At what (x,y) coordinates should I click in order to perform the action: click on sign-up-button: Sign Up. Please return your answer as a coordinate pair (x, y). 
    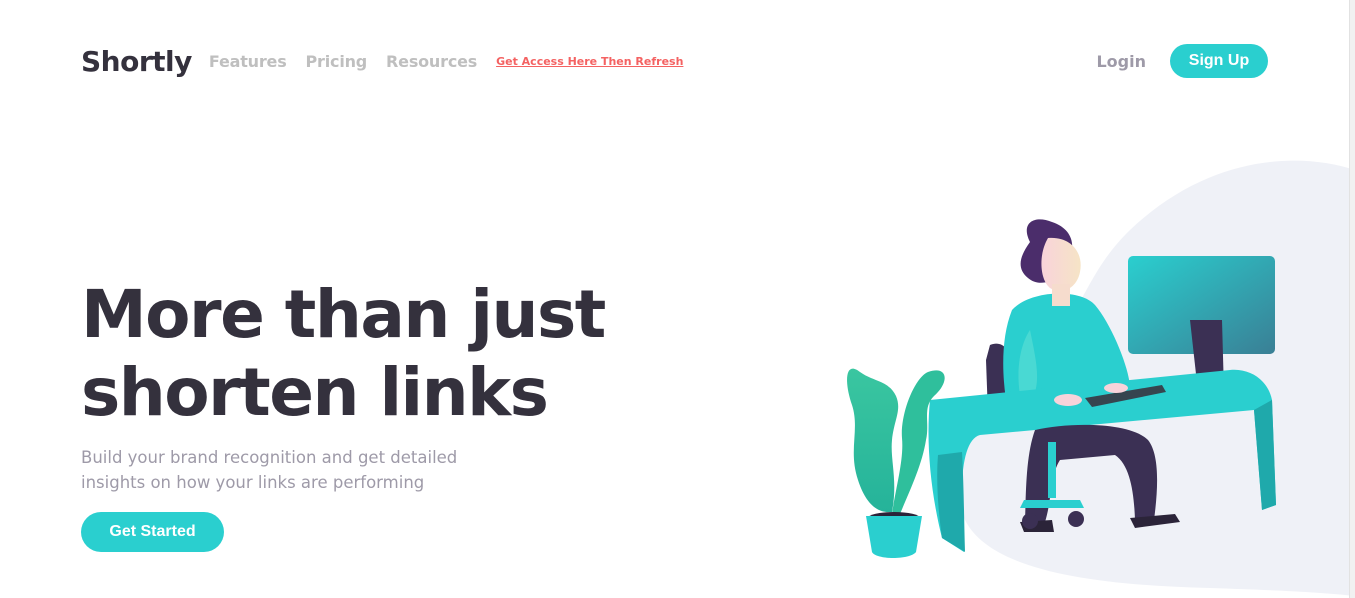
    Looking at the image, I should click on (1219, 61).